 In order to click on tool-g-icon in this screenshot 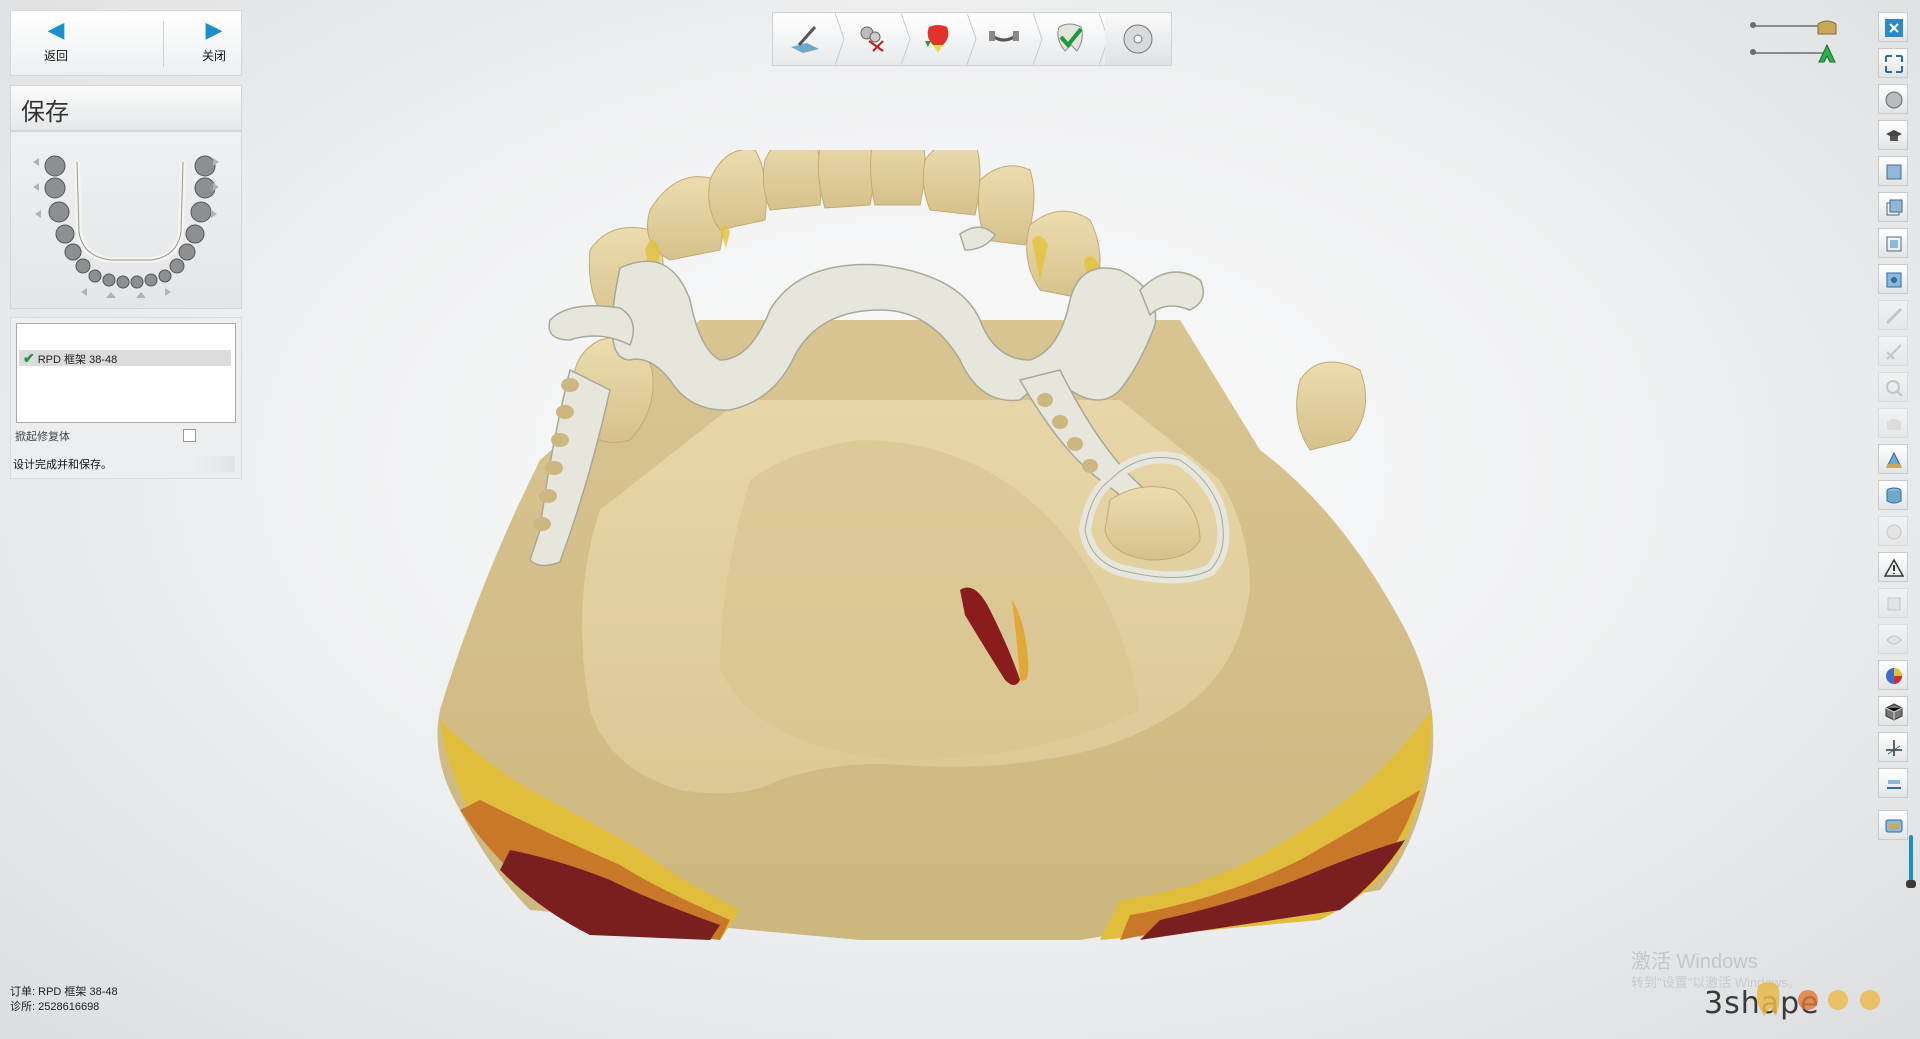, I will do `click(1894, 640)`.